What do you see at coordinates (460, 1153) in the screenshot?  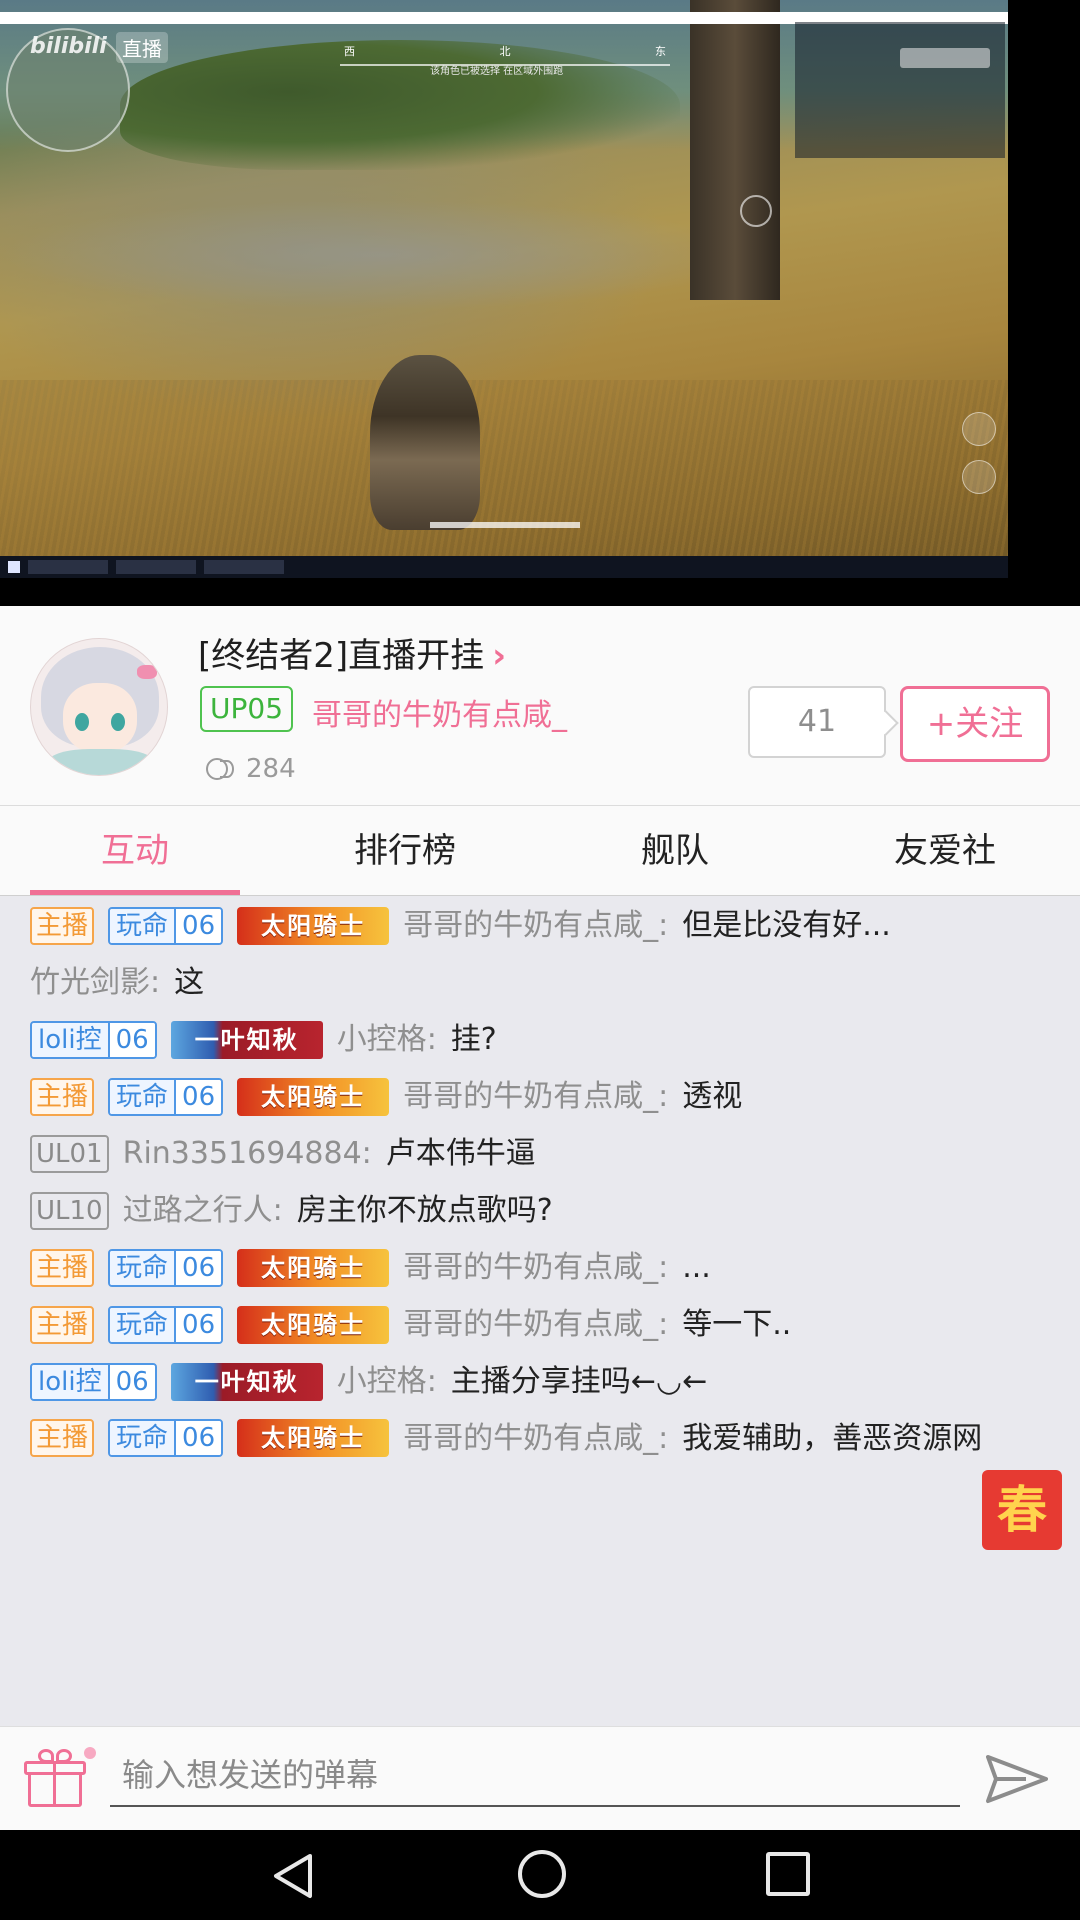 I see `chat-text: 卢本伟牛逼` at bounding box center [460, 1153].